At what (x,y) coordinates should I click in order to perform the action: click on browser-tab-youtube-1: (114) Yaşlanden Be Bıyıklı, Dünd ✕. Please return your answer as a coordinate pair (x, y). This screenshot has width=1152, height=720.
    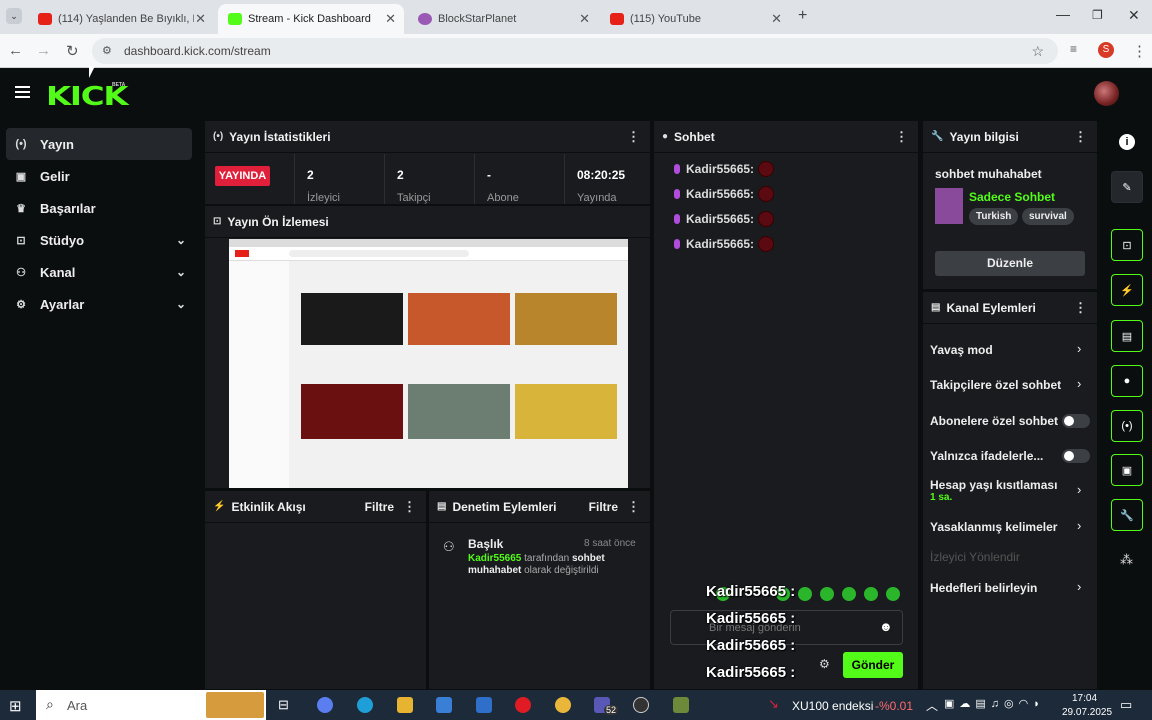
    Looking at the image, I should click on (121, 19).